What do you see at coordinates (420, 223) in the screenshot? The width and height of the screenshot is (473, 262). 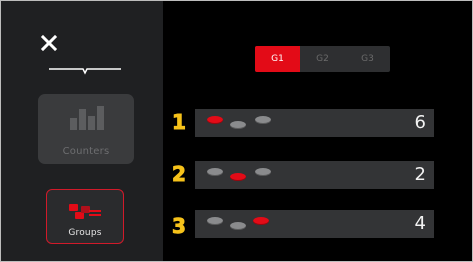 I see `row-count-3: 4` at bounding box center [420, 223].